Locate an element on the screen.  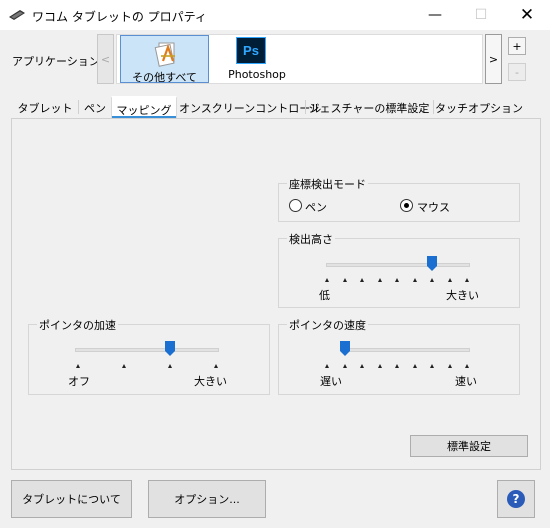
radio-mouse-label: マウス is located at coordinates (433, 207).